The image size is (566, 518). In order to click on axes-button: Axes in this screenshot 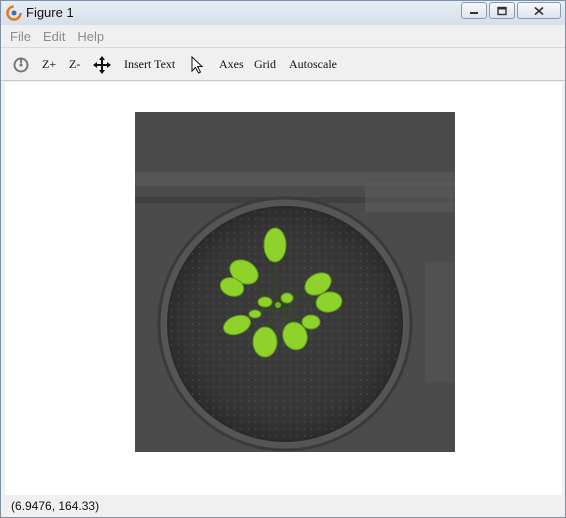, I will do `click(231, 64)`.